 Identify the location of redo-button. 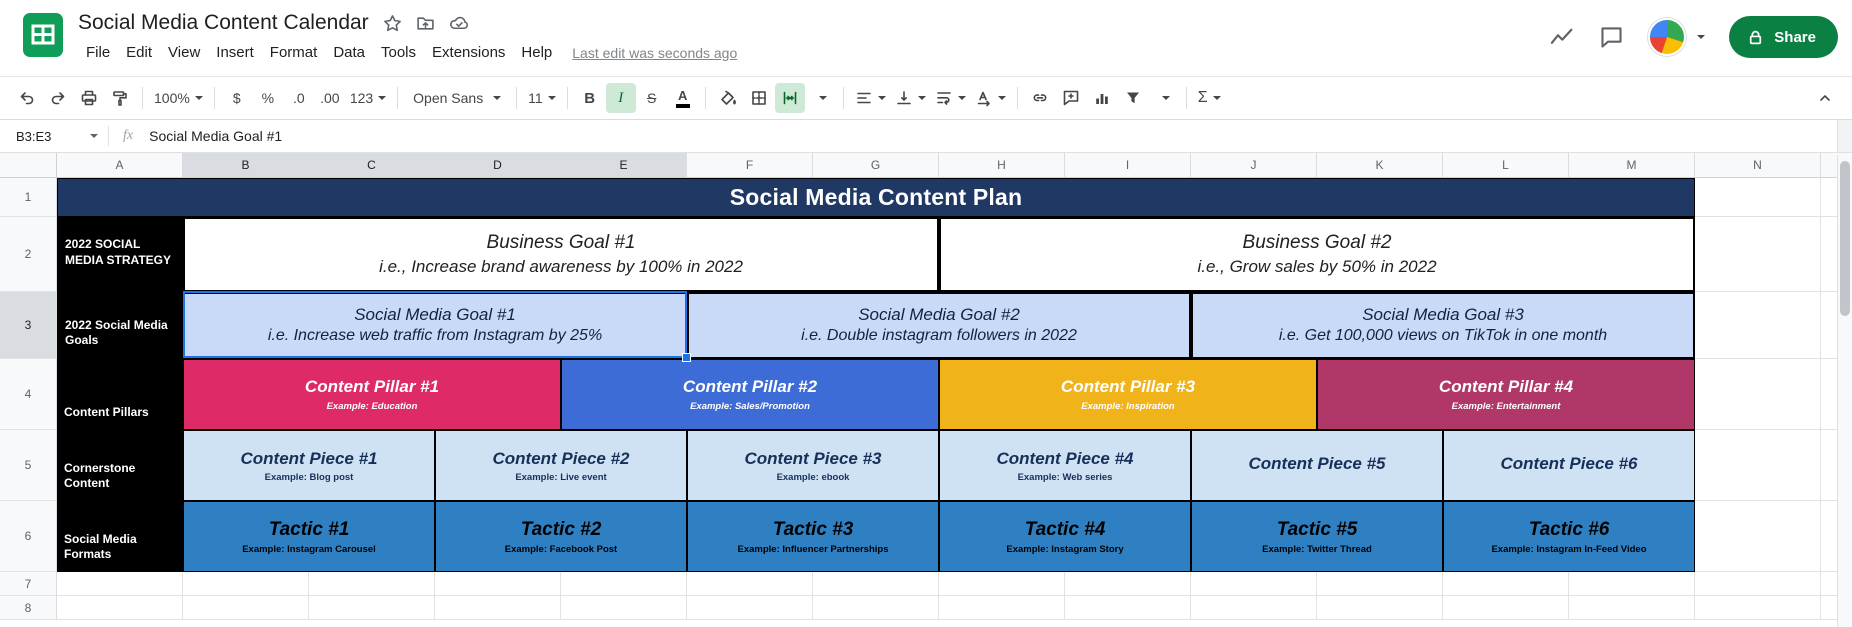
(58, 98).